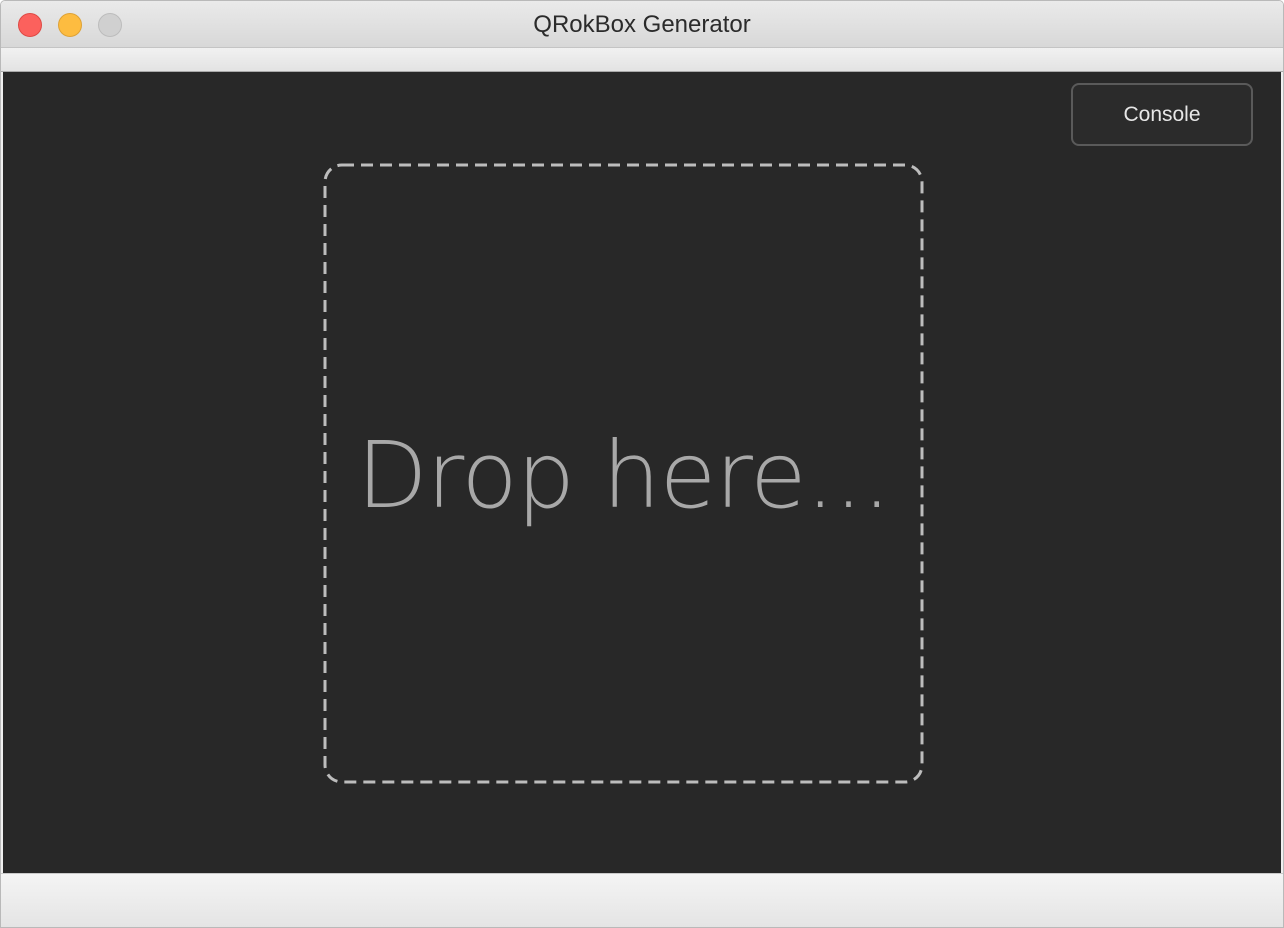 This screenshot has height=928, width=1284. What do you see at coordinates (642, 60) in the screenshot?
I see `toolbar-strip` at bounding box center [642, 60].